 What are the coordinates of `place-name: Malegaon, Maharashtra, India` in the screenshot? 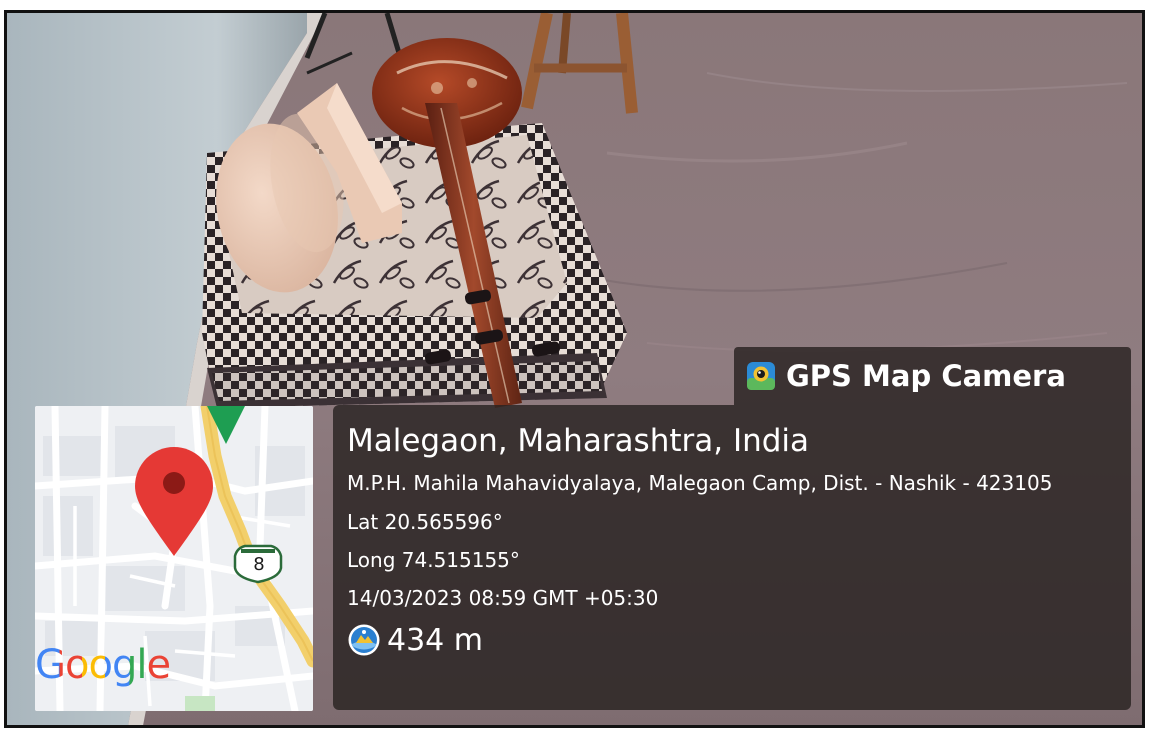 It's located at (578, 441).